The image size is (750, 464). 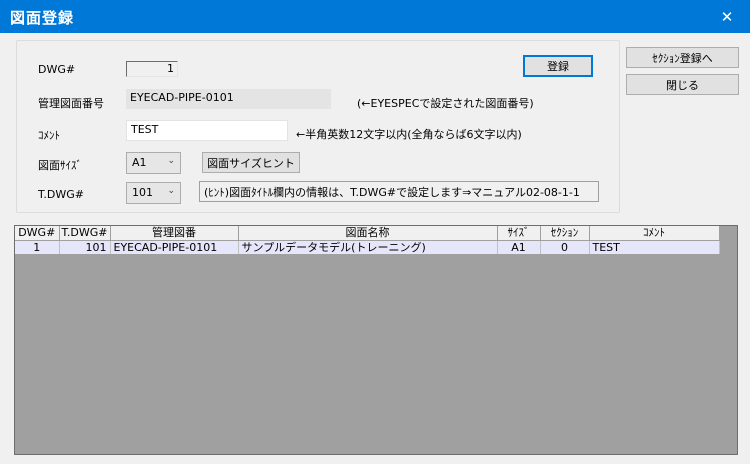 What do you see at coordinates (375, 16) in the screenshot?
I see `title-bar: 図面登録 ✕` at bounding box center [375, 16].